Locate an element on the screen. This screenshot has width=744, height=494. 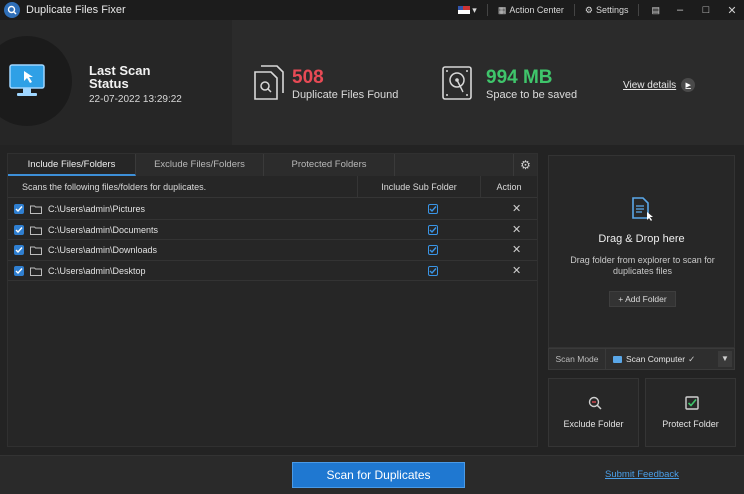
table-row: C:\Users\admin\Desktop ✕ is located at coordinates (272, 271).